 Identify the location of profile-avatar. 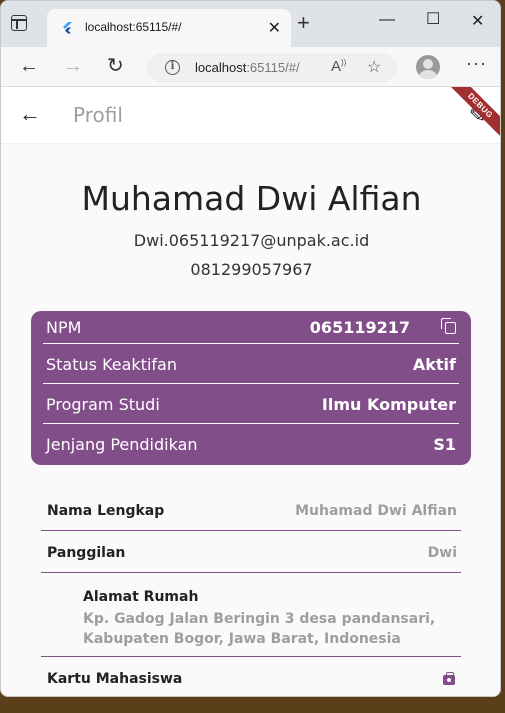
(428, 67).